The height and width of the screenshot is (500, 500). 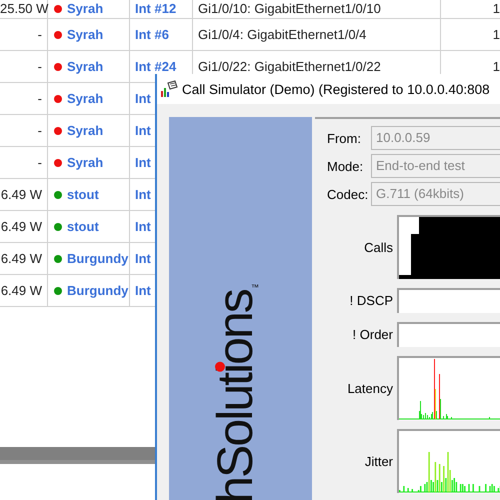 I want to click on monitor-label: ! Order, so click(x=373, y=334).